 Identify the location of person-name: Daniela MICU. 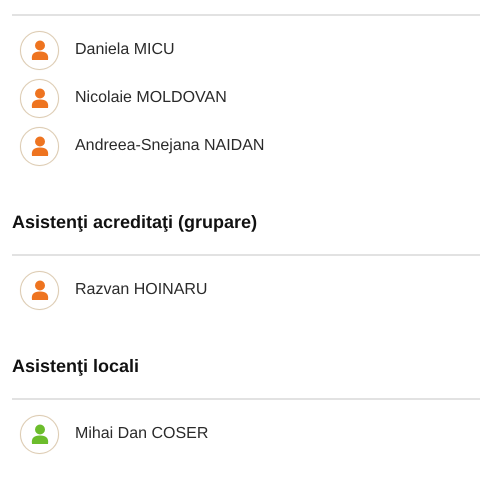
(125, 50).